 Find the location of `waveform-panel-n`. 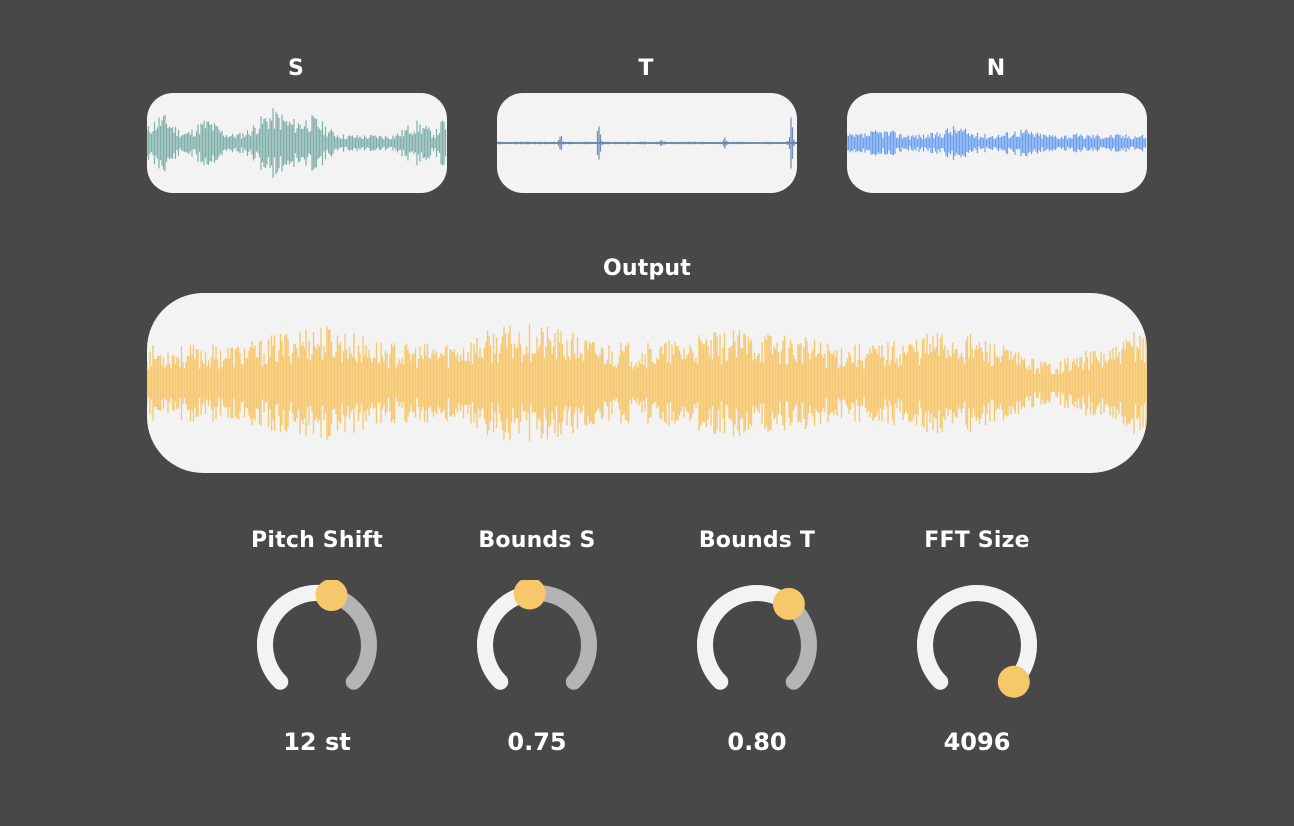

waveform-panel-n is located at coordinates (997, 143).